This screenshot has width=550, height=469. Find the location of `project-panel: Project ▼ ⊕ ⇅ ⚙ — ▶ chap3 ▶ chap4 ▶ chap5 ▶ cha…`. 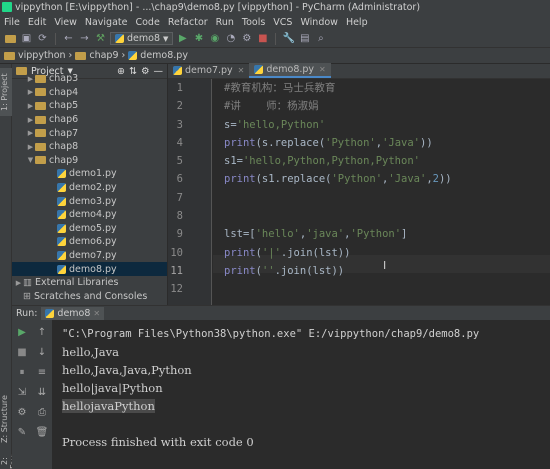

project-panel: Project ▼ ⊕ ⇅ ⚙ — ▶ chap3 ▶ chap4 ▶ chap5 ▶ cha… is located at coordinates (90, 184).